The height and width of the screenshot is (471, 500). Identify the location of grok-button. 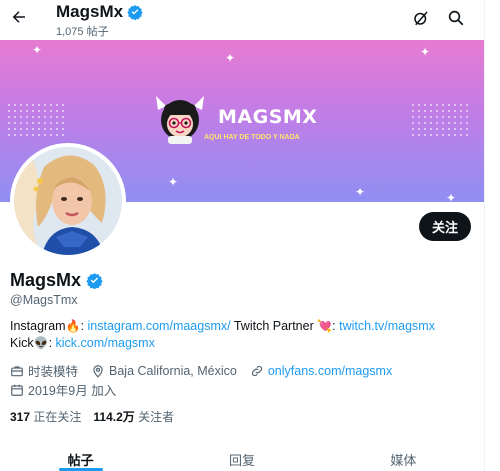
(421, 18).